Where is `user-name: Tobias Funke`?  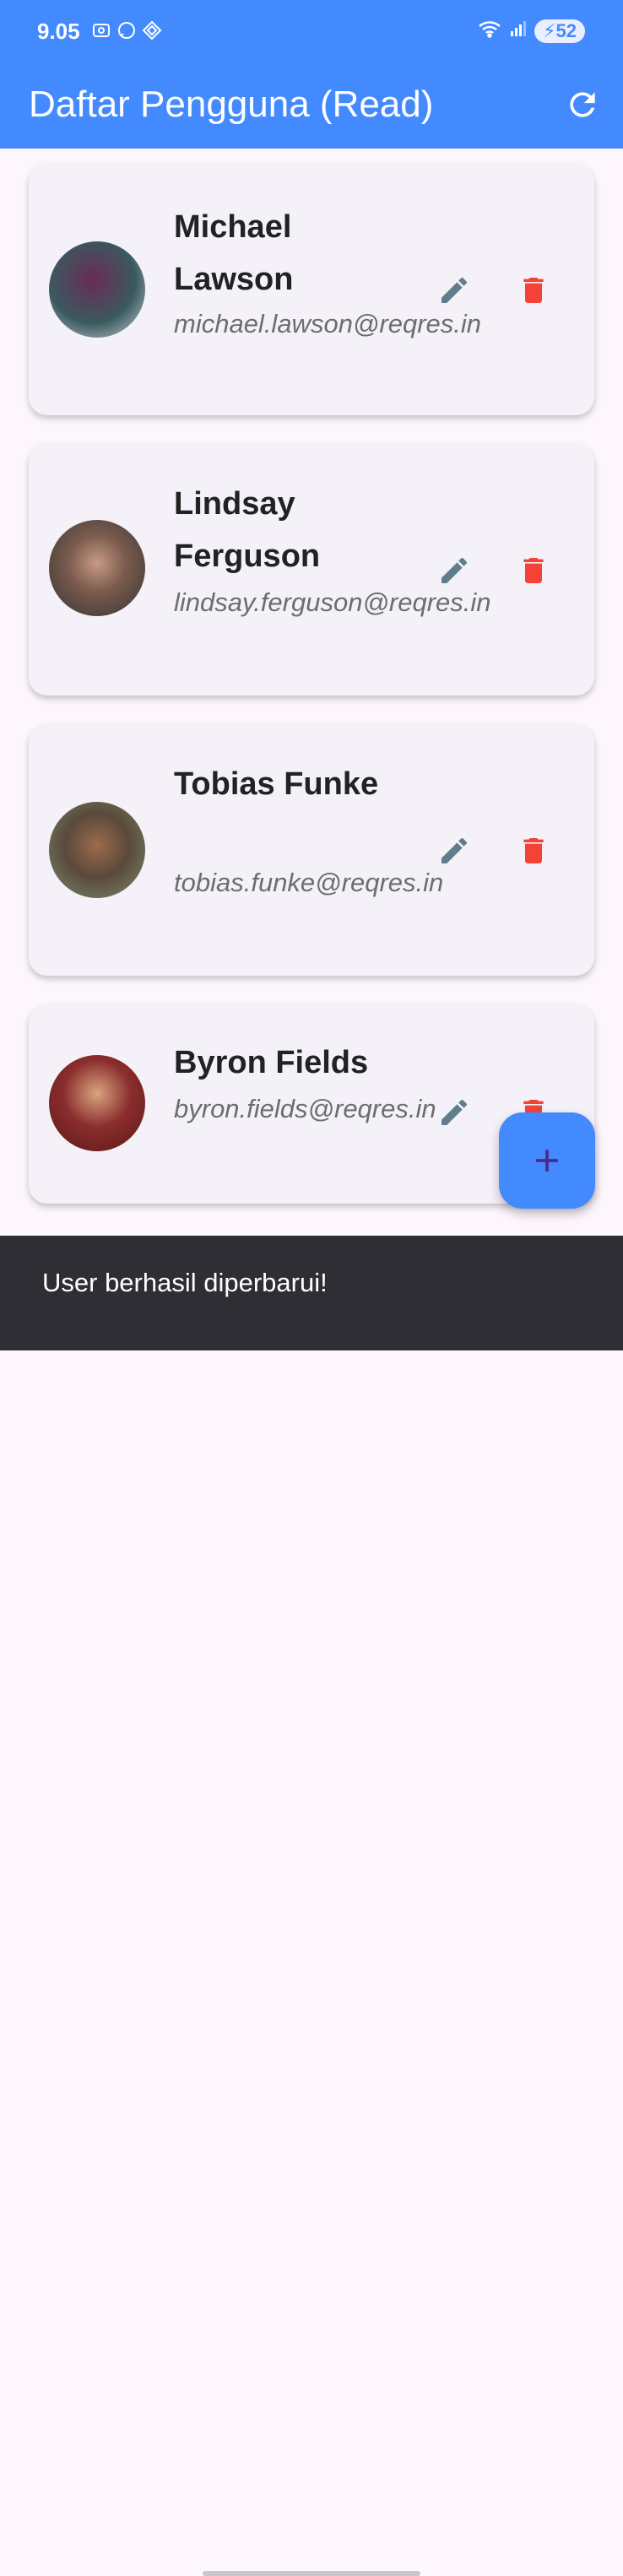
user-name: Tobias Funke is located at coordinates (276, 784).